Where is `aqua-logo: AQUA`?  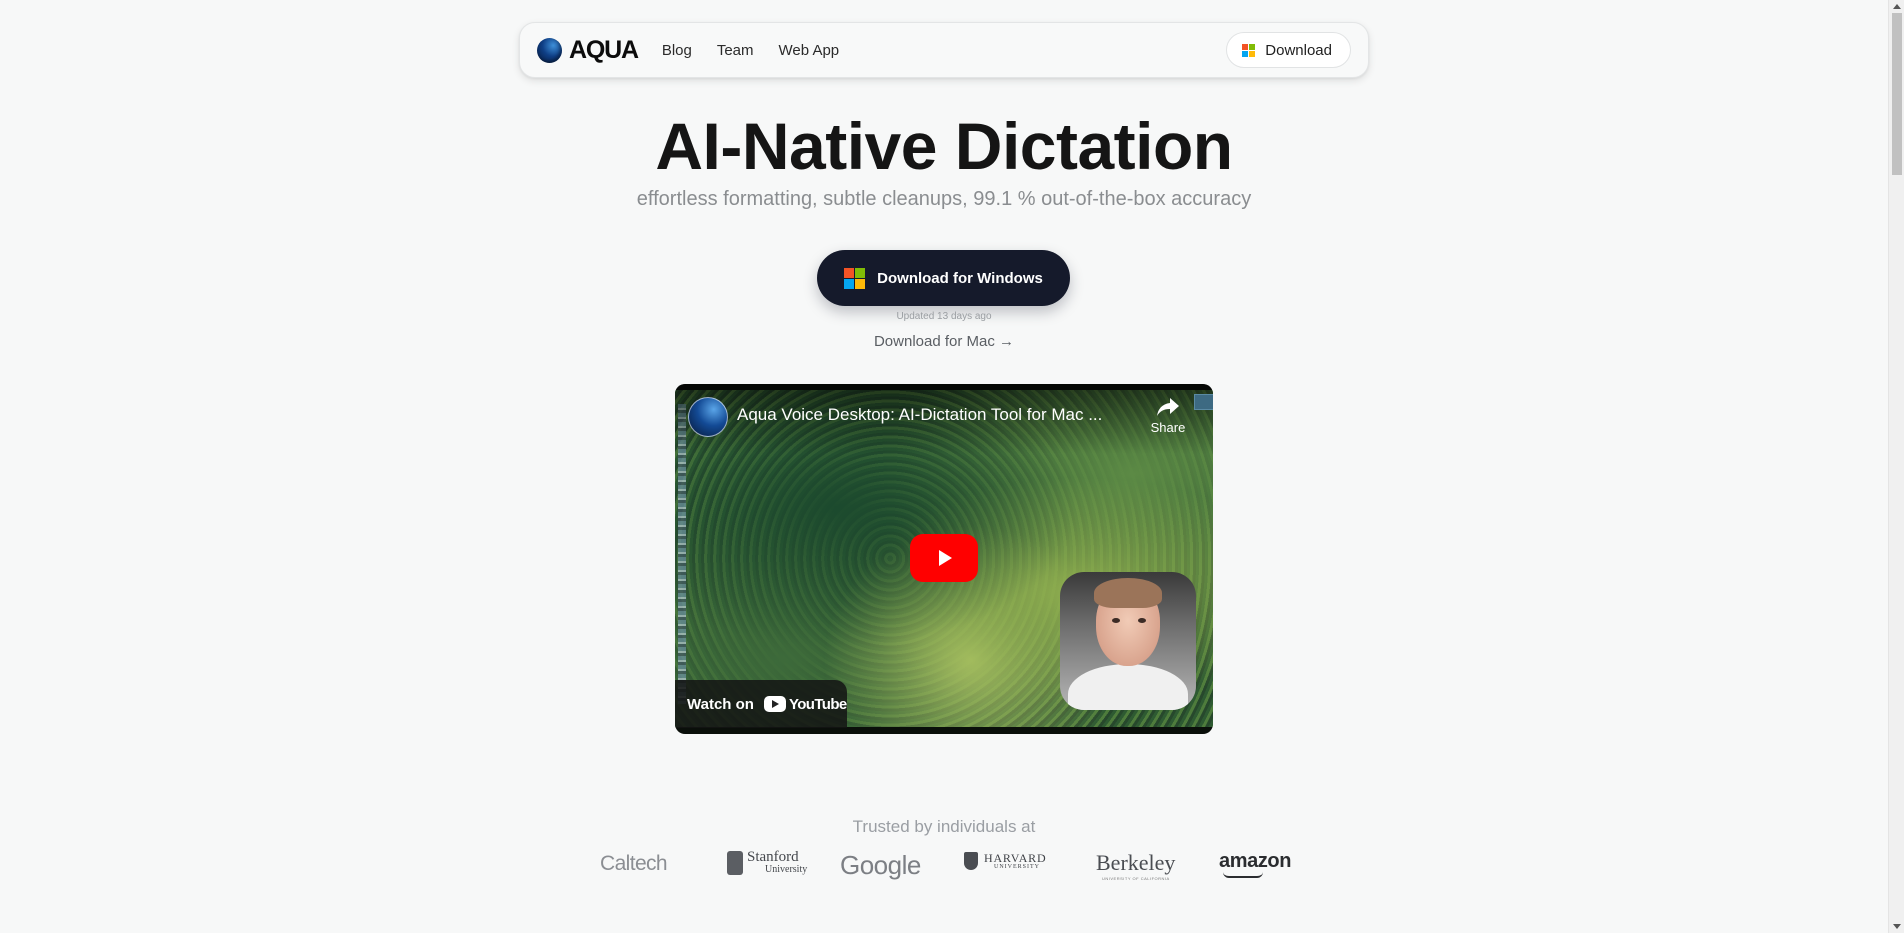 aqua-logo: AQUA is located at coordinates (588, 50).